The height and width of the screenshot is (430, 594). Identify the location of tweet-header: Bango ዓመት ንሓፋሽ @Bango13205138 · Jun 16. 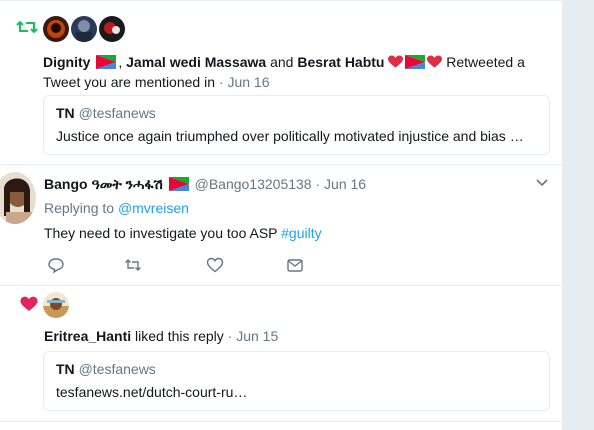
(205, 184).